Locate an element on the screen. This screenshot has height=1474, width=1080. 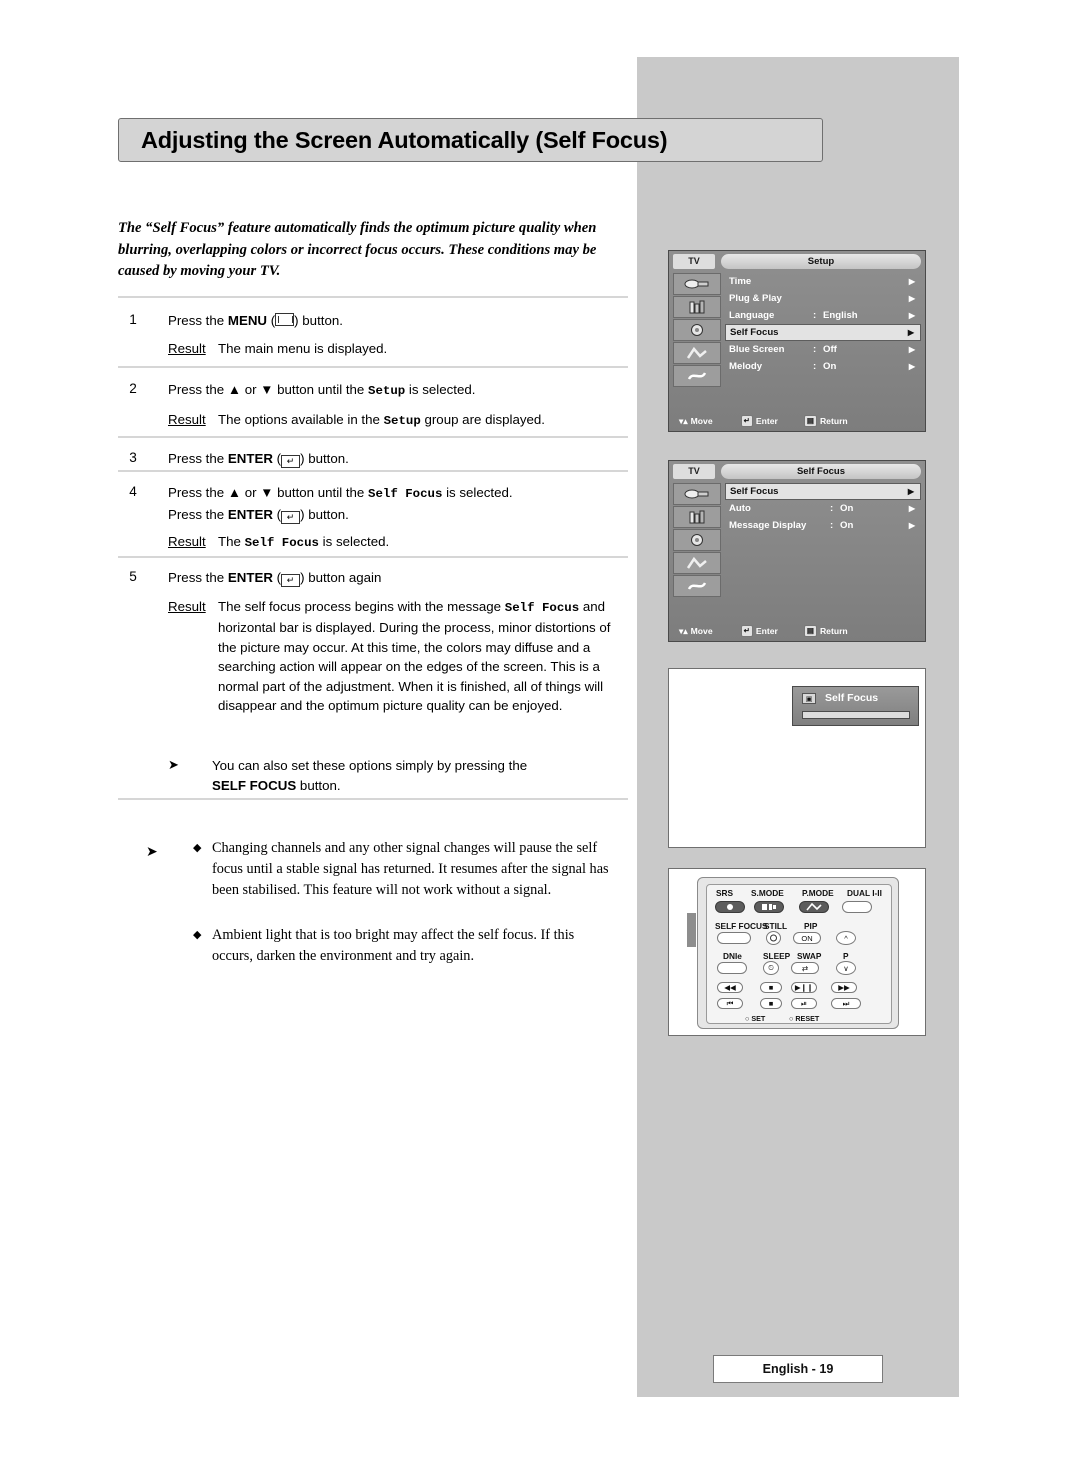
dnie-button is located at coordinates (732, 968).